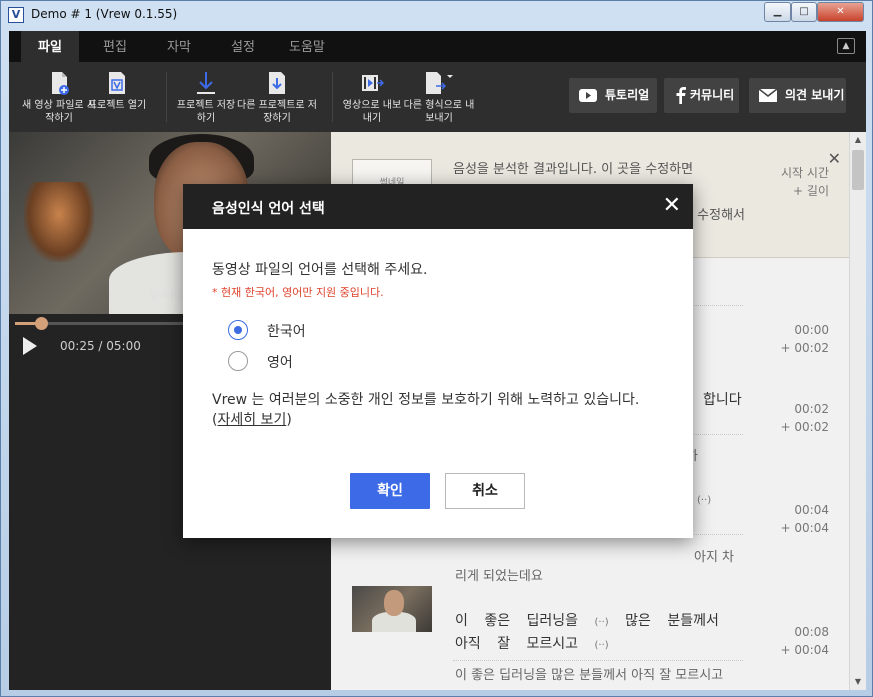 This screenshot has height=697, width=873. I want to click on new-file-icon, so click(60, 83).